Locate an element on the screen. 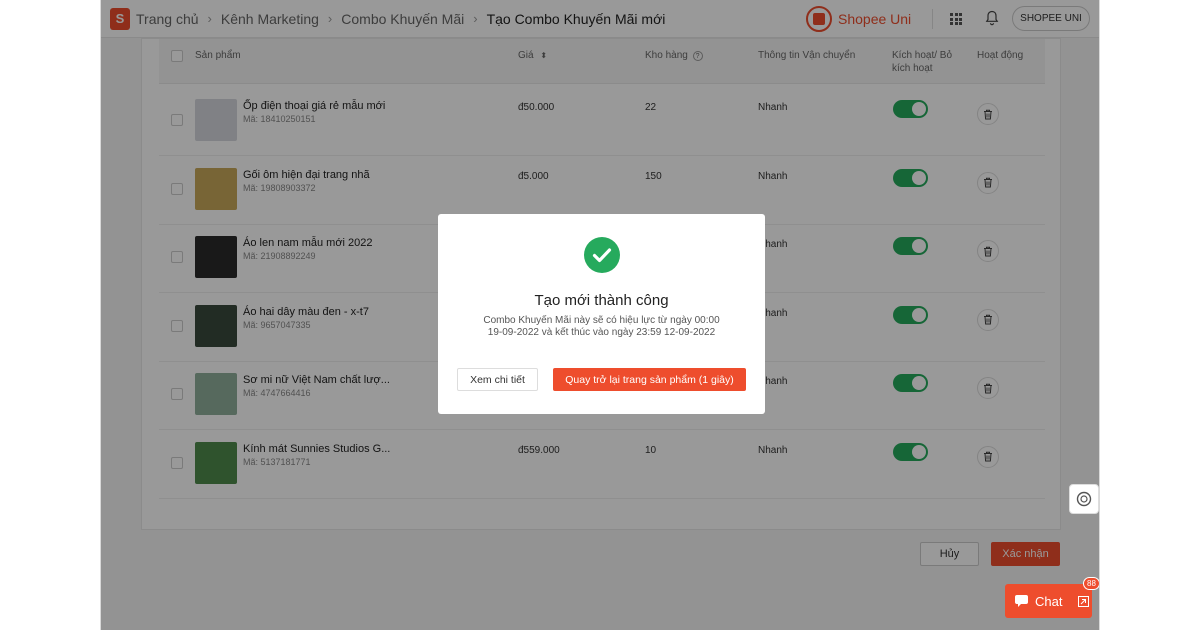  chat-button: Chat is located at coordinates (1048, 601).